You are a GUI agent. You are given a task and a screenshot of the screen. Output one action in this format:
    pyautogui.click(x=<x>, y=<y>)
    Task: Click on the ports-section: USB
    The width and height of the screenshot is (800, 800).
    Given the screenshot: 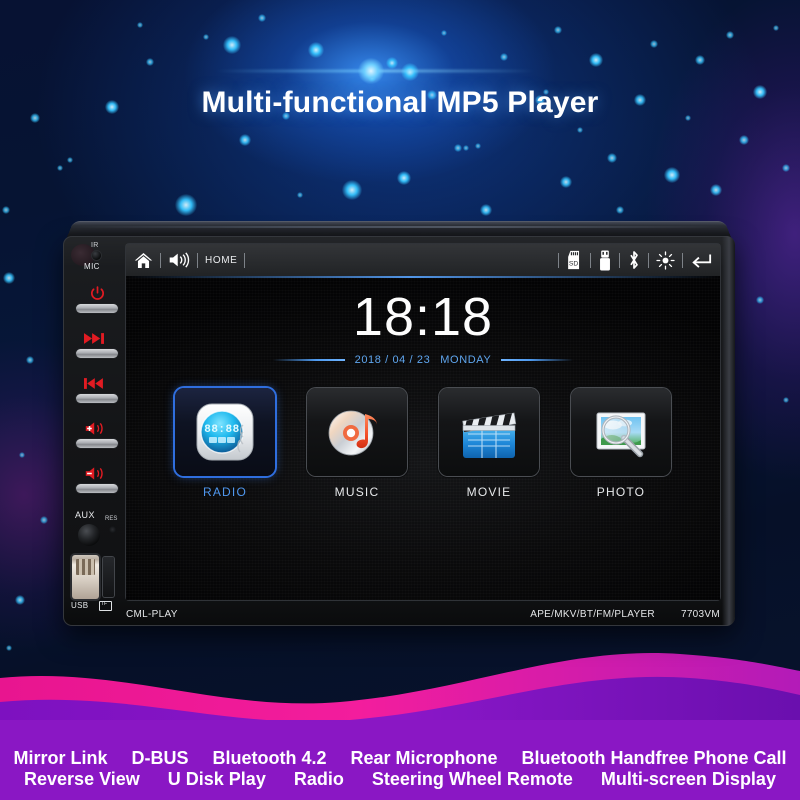 What is the action you would take?
    pyautogui.click(x=97, y=585)
    